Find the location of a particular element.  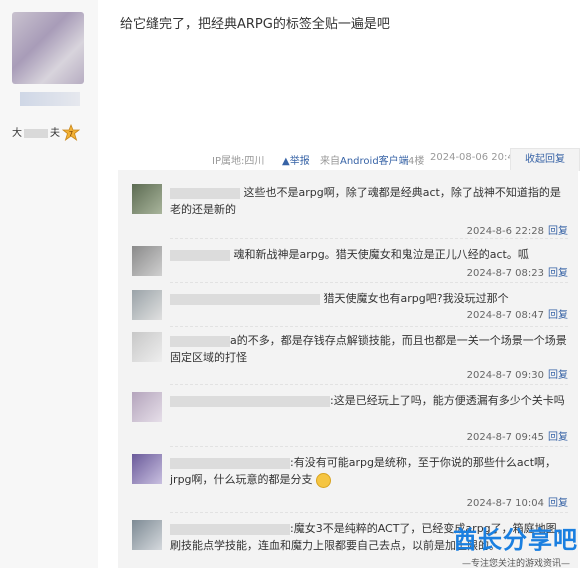

reply-time: 2024-8-6 22:28 回复 is located at coordinates (517, 231).